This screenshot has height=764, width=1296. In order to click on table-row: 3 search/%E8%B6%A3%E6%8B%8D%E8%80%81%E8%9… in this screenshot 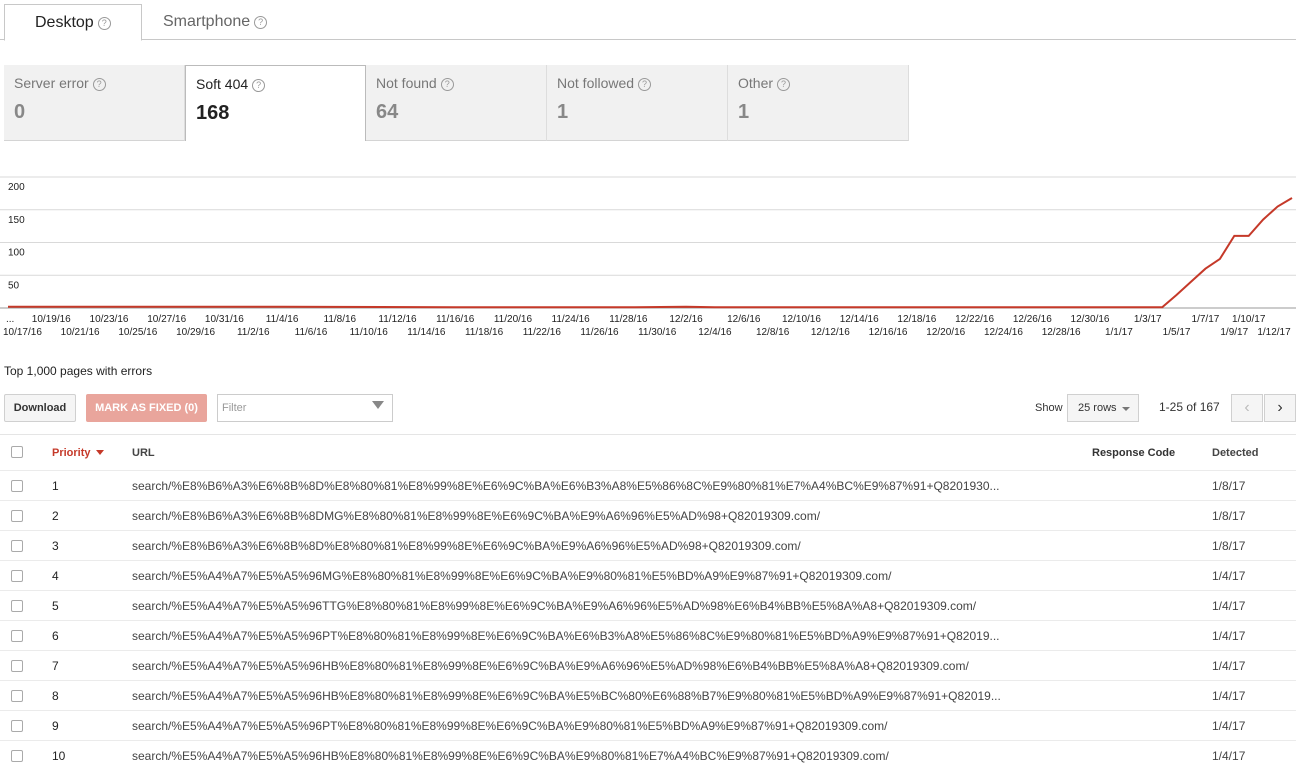, I will do `click(648, 546)`.